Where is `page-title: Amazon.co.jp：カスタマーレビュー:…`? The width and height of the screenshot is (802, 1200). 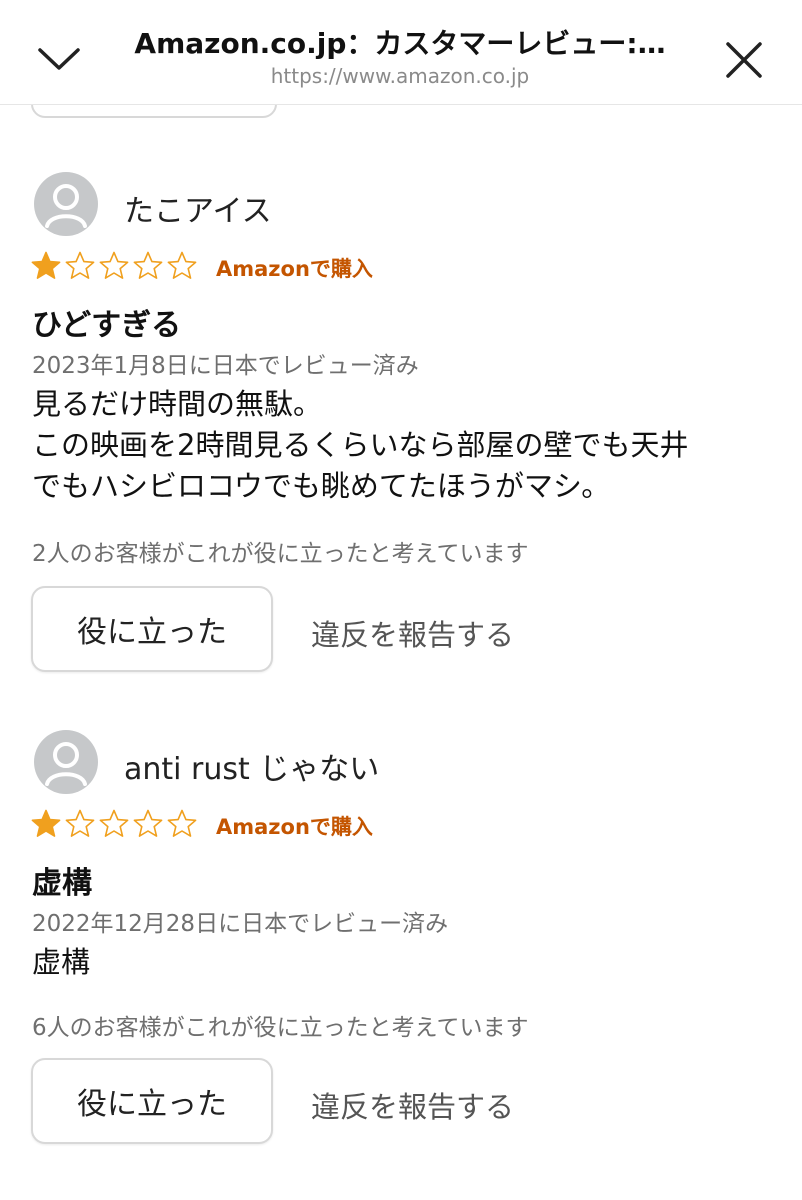 page-title: Amazon.co.jp：カスタマーレビュー:… is located at coordinates (400, 43).